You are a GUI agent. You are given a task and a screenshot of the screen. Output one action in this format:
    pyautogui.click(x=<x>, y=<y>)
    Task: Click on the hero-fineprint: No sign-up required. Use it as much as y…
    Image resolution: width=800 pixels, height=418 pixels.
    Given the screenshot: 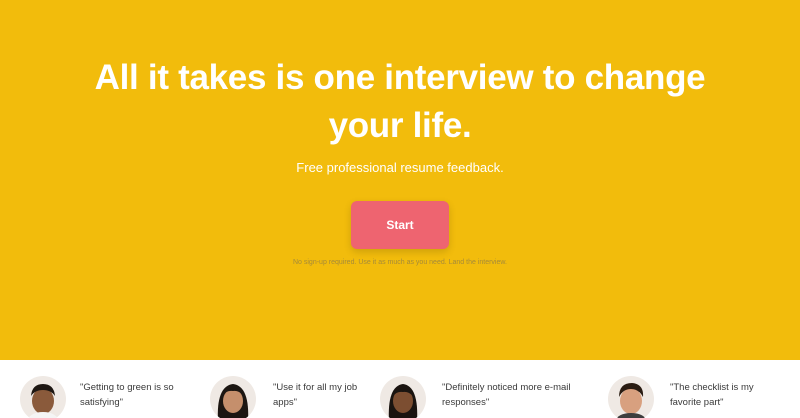 What is the action you would take?
    pyautogui.click(x=399, y=262)
    